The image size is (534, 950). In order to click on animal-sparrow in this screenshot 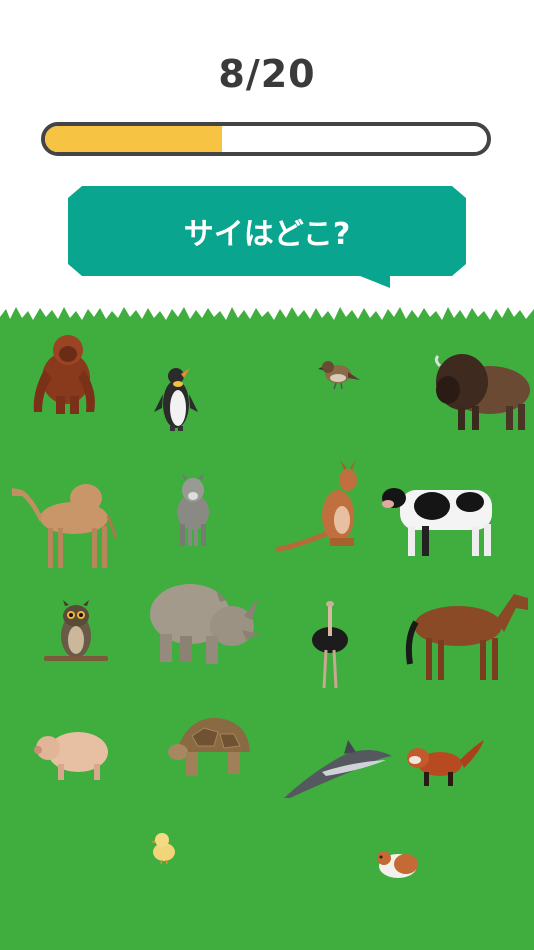, I will do `click(339, 373)`.